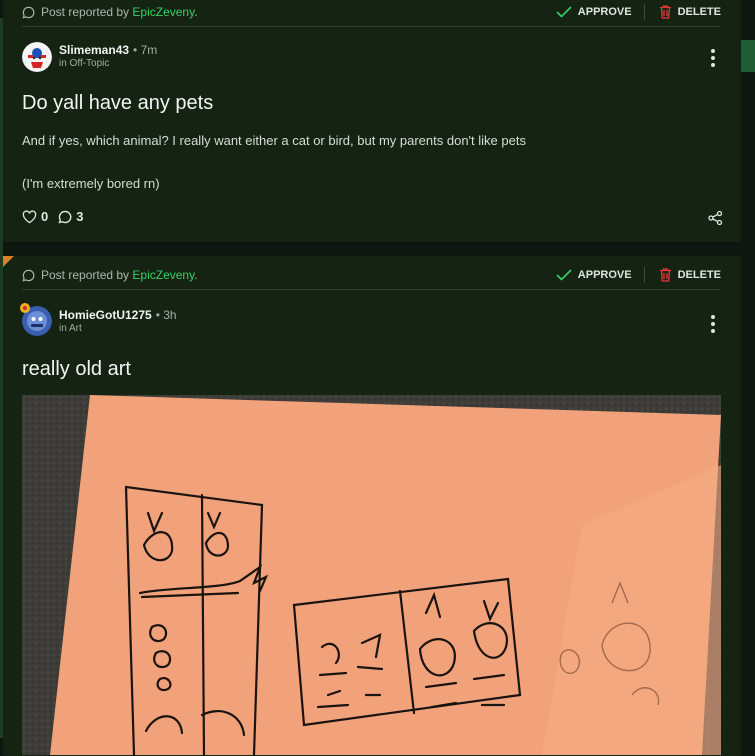  I want to click on author-name: Slimeman43, so click(94, 50).